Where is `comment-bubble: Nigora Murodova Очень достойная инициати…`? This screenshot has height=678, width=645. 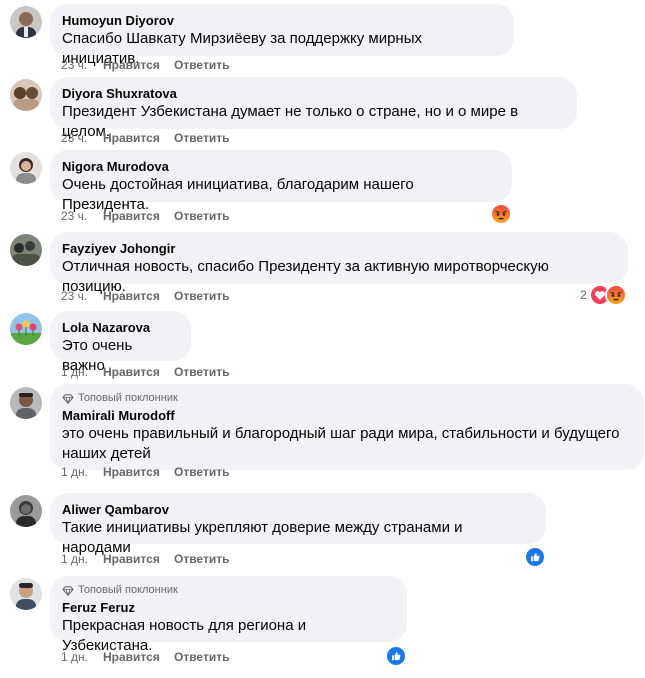 comment-bubble: Nigora Murodova Очень достойная инициати… is located at coordinates (281, 181).